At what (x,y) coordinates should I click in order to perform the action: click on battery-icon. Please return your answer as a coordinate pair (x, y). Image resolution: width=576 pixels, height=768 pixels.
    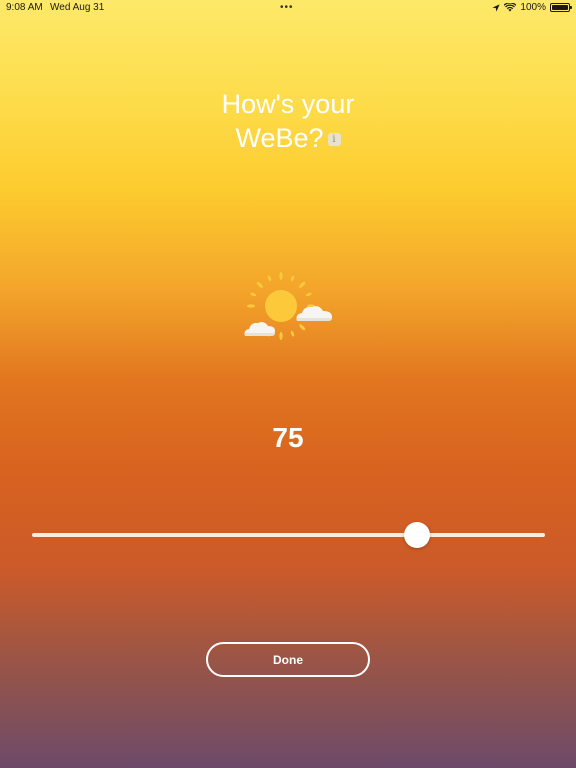
    Looking at the image, I should click on (561, 7).